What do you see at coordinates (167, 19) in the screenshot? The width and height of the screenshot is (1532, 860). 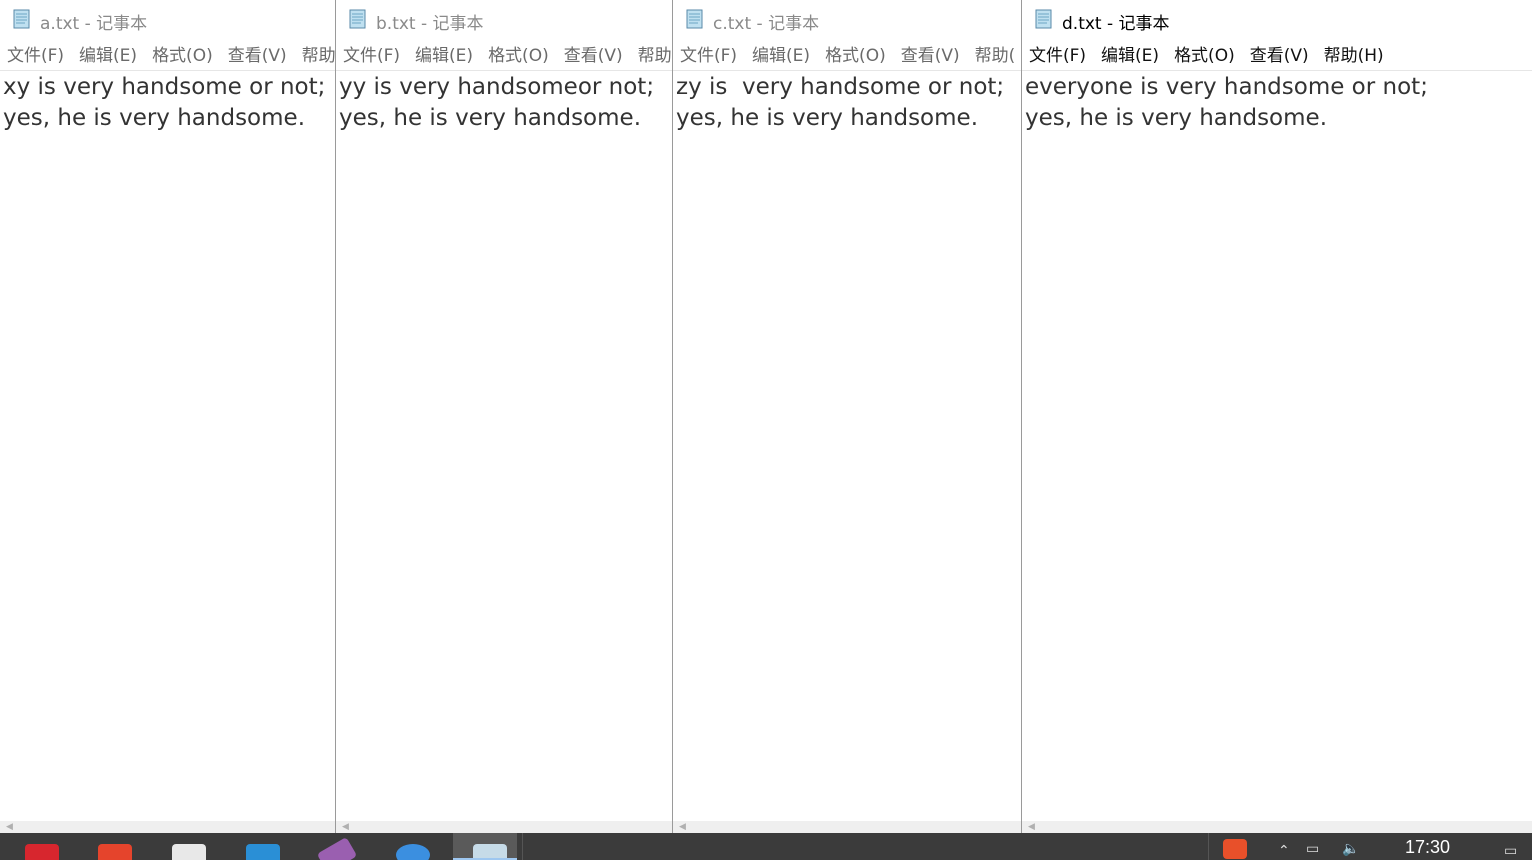 I see `title-bar: a.txt - 记事本` at bounding box center [167, 19].